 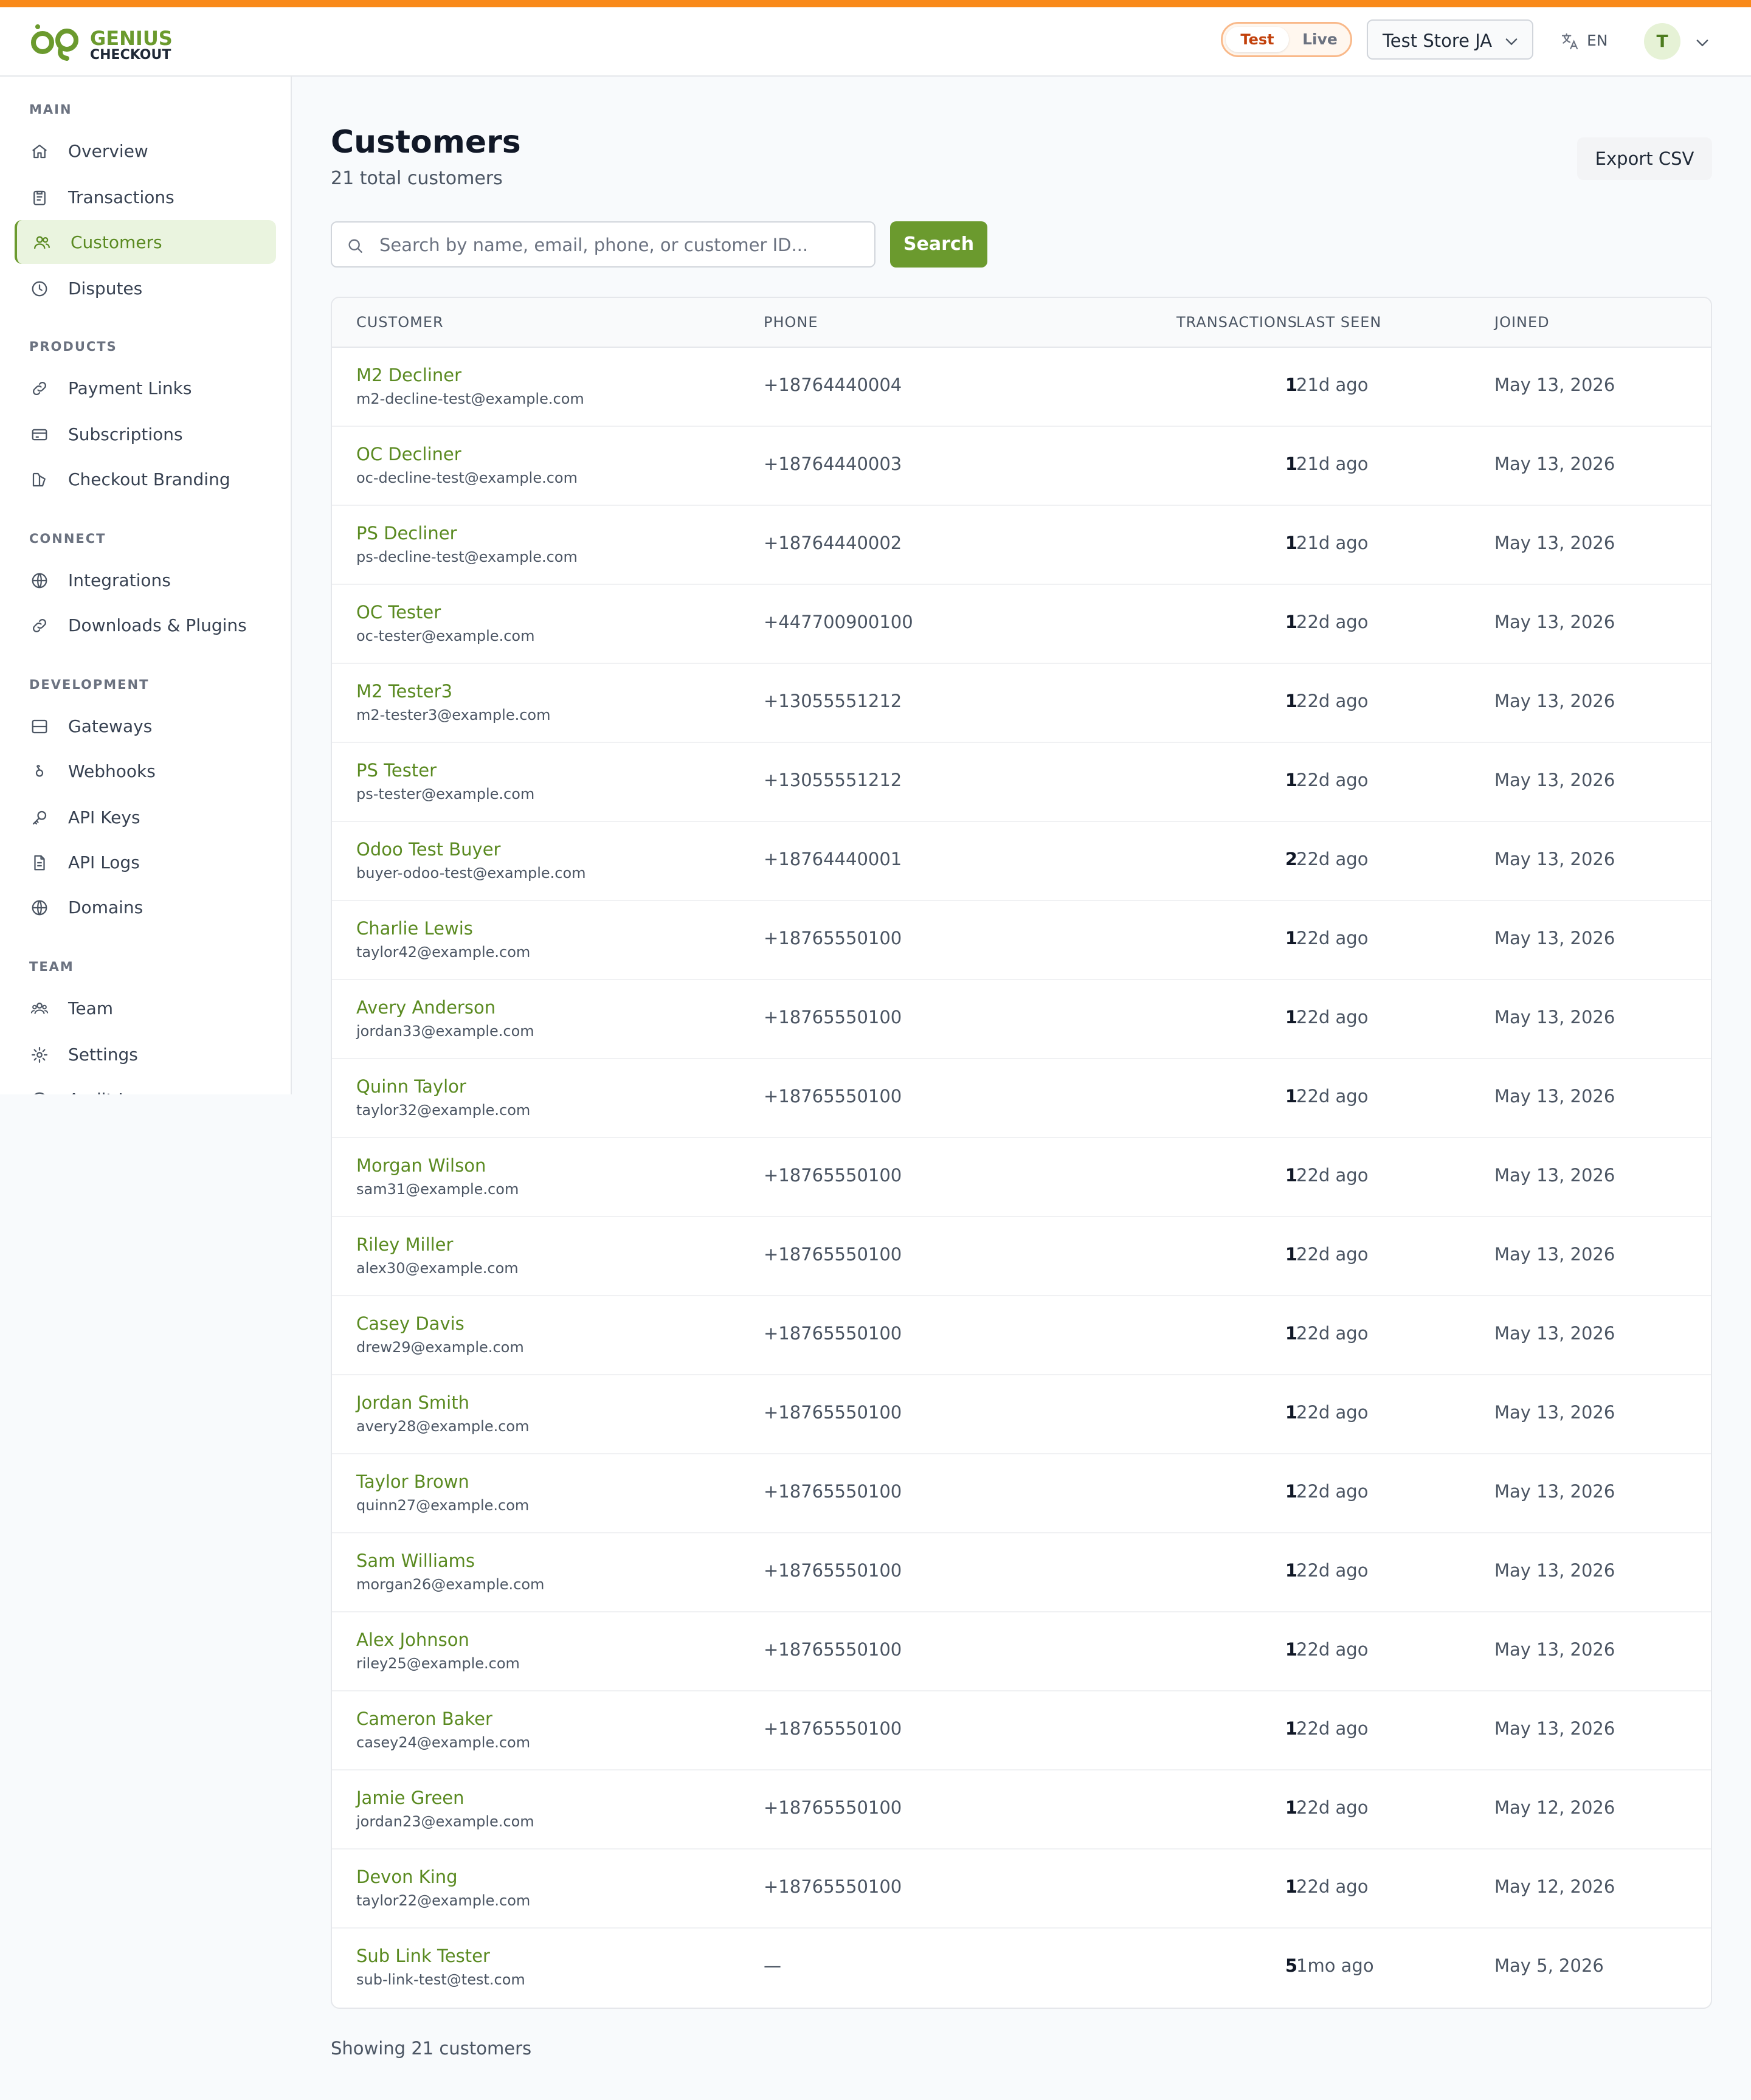 I want to click on sidebar-item-label: Transactions, so click(x=121, y=197).